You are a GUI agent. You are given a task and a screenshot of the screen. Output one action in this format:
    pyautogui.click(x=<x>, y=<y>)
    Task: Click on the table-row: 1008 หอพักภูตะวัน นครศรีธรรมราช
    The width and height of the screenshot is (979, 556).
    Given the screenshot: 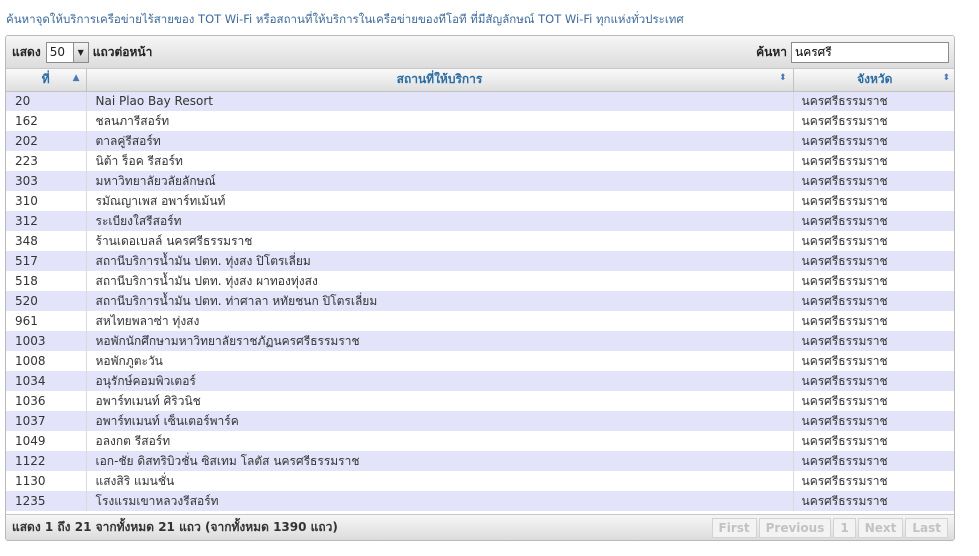 What is the action you would take?
    pyautogui.click(x=480, y=361)
    